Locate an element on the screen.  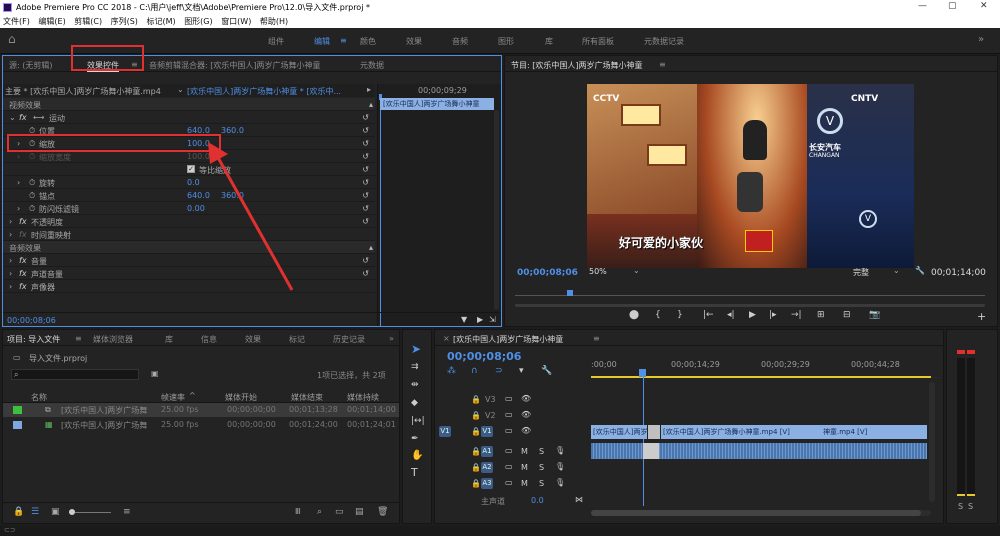
overwrite-icon: ⊟ is located at coordinates (847, 315).